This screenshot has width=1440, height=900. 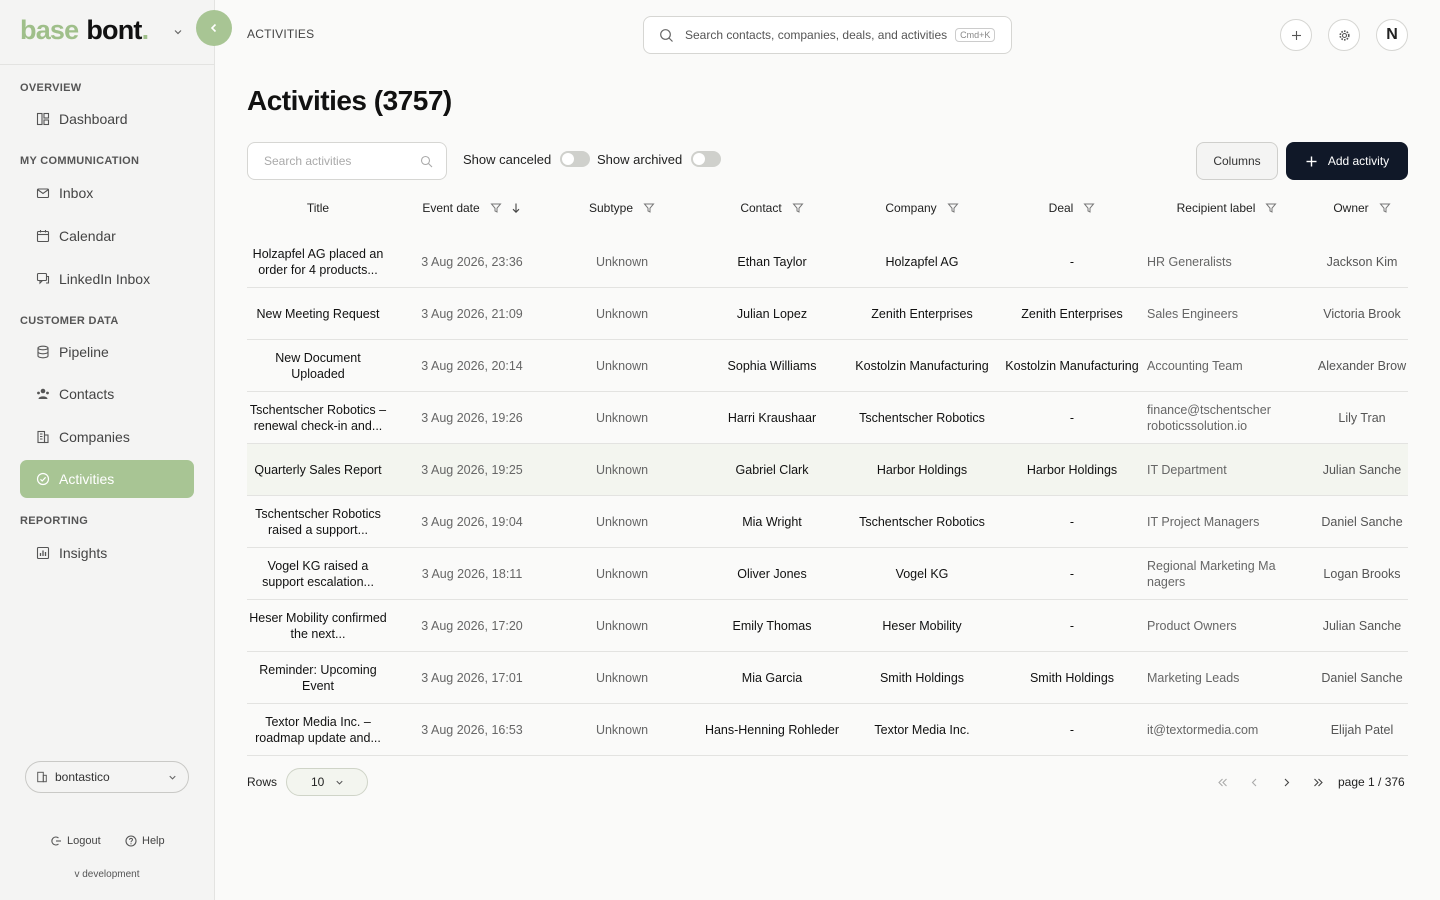 I want to click on show-canceled-toggle: Show canceled, so click(x=527, y=159).